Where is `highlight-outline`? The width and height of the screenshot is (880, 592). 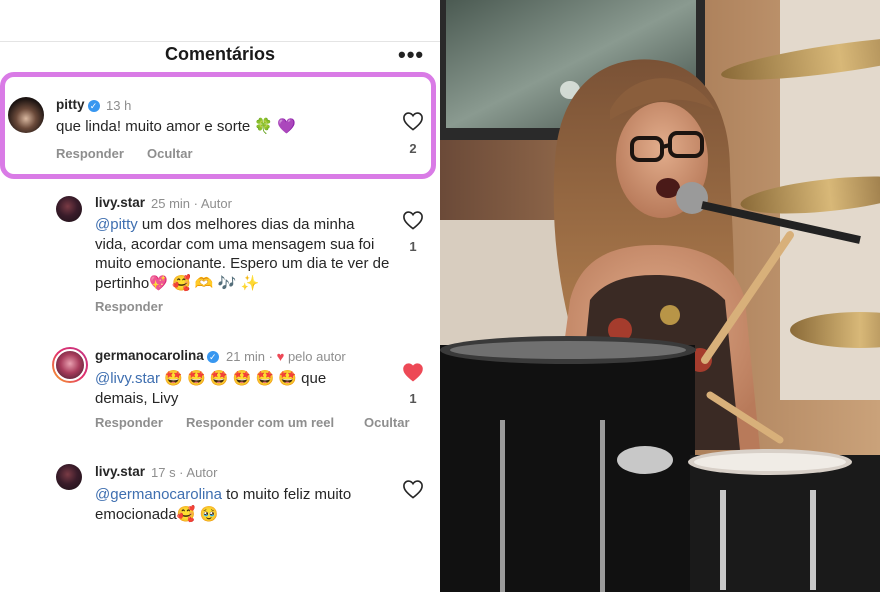 highlight-outline is located at coordinates (218, 125).